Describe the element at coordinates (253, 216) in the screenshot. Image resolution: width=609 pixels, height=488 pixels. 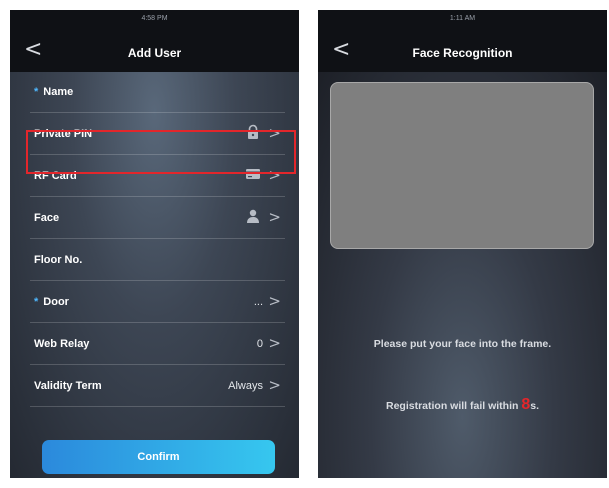
I see `person-icon` at that location.